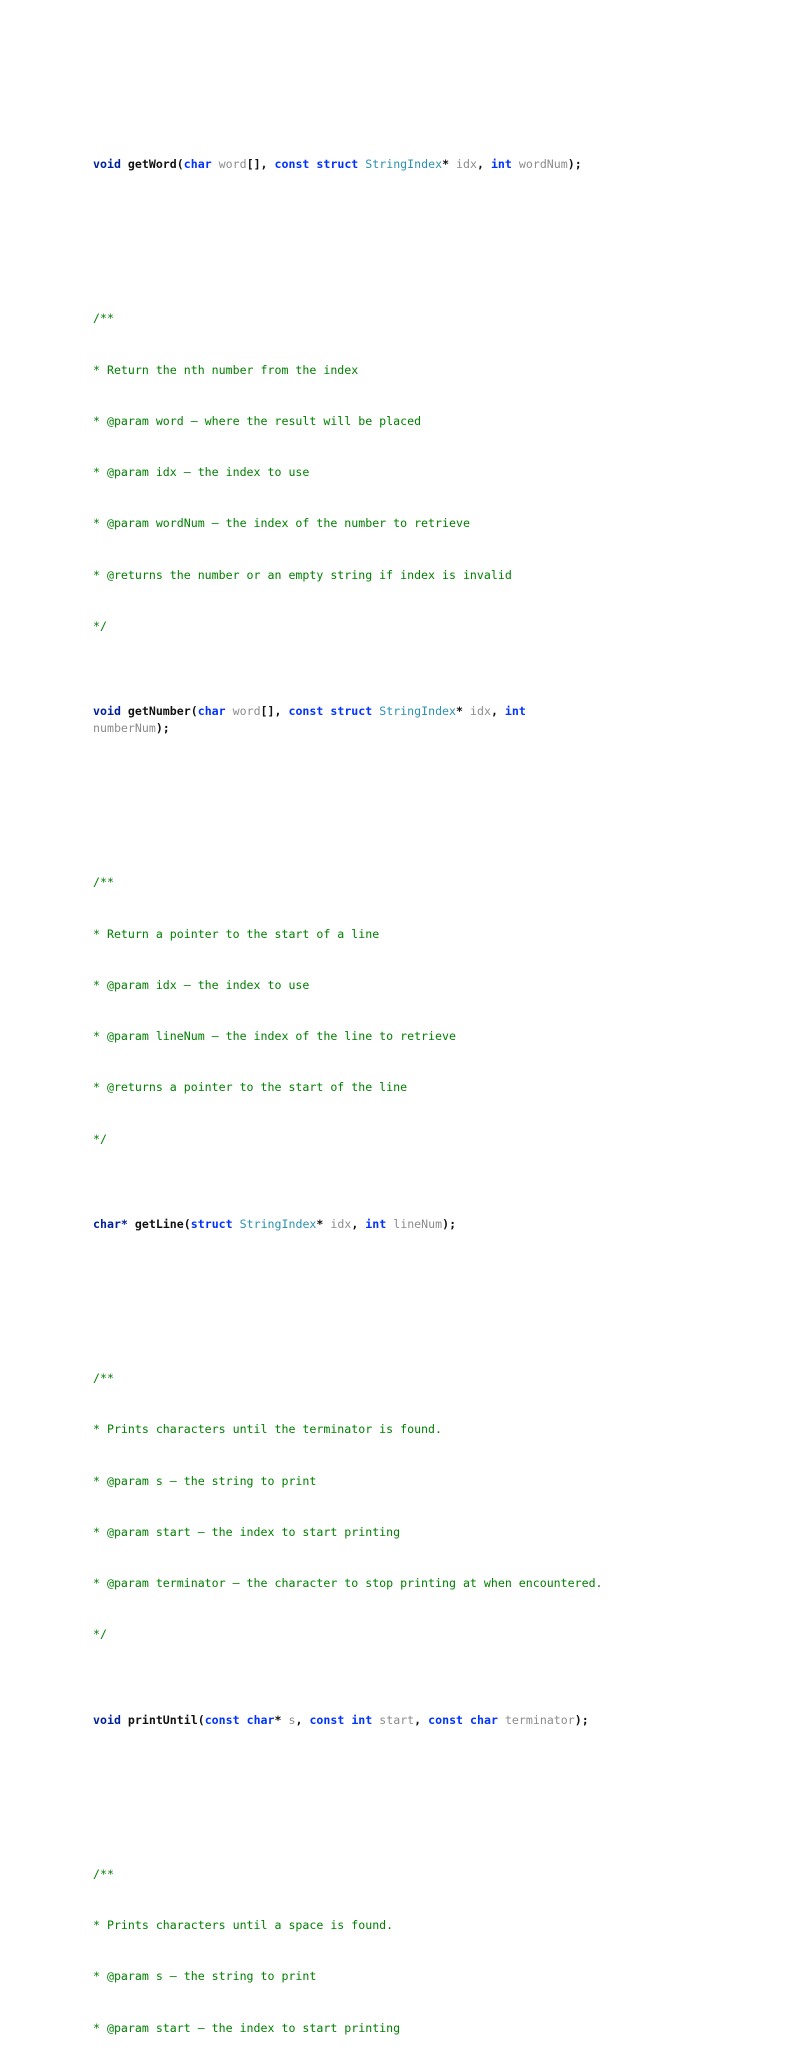 The image size is (791, 2048). Describe the element at coordinates (292, 1719) in the screenshot. I see `identifier-s: s` at that location.